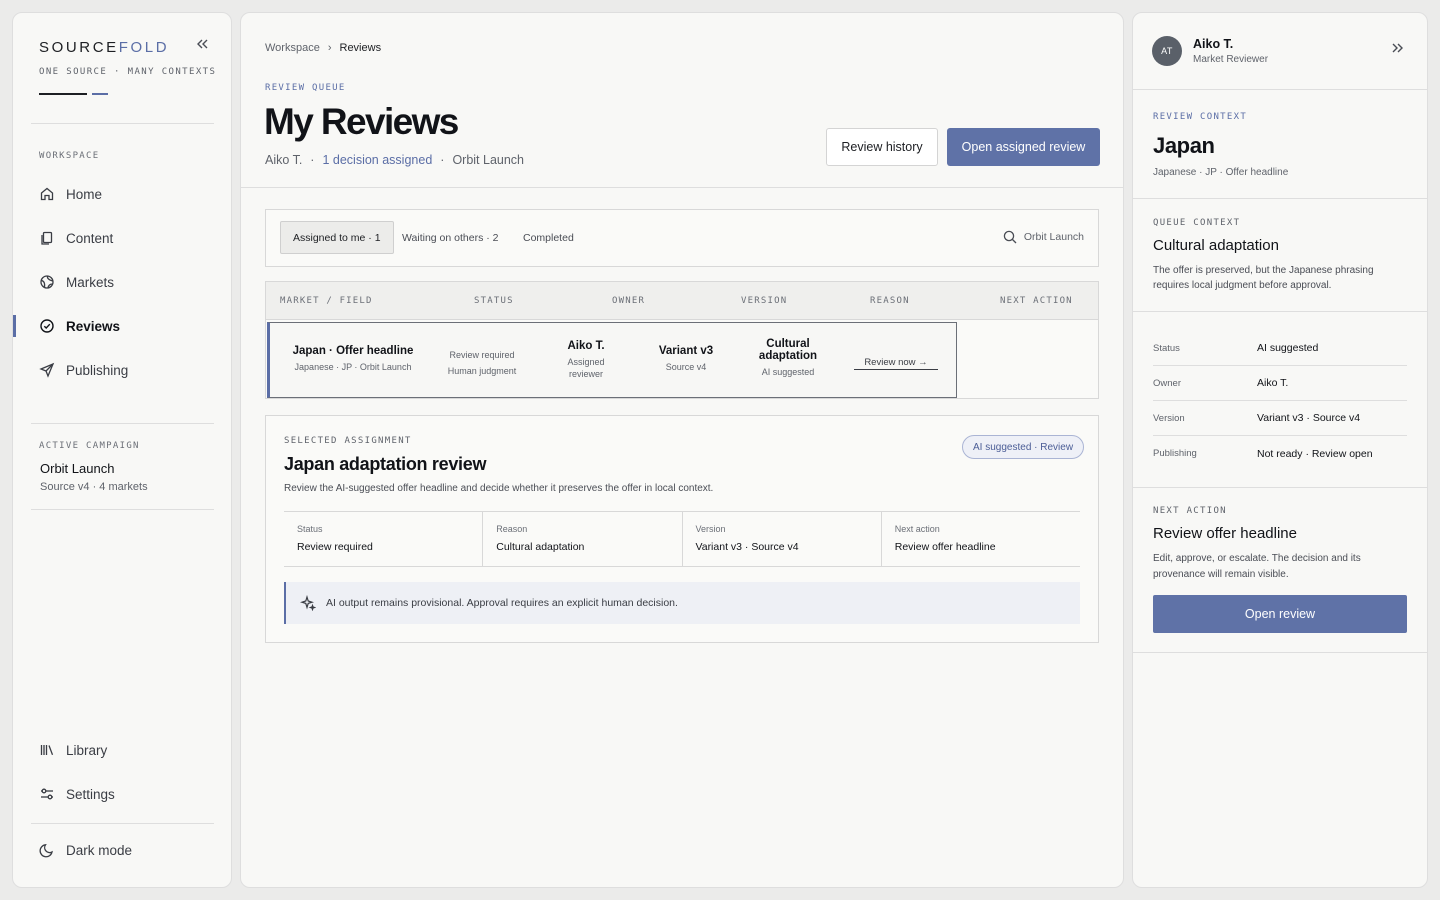 The height and width of the screenshot is (900, 1440). I want to click on sparkles-icon, so click(308, 603).